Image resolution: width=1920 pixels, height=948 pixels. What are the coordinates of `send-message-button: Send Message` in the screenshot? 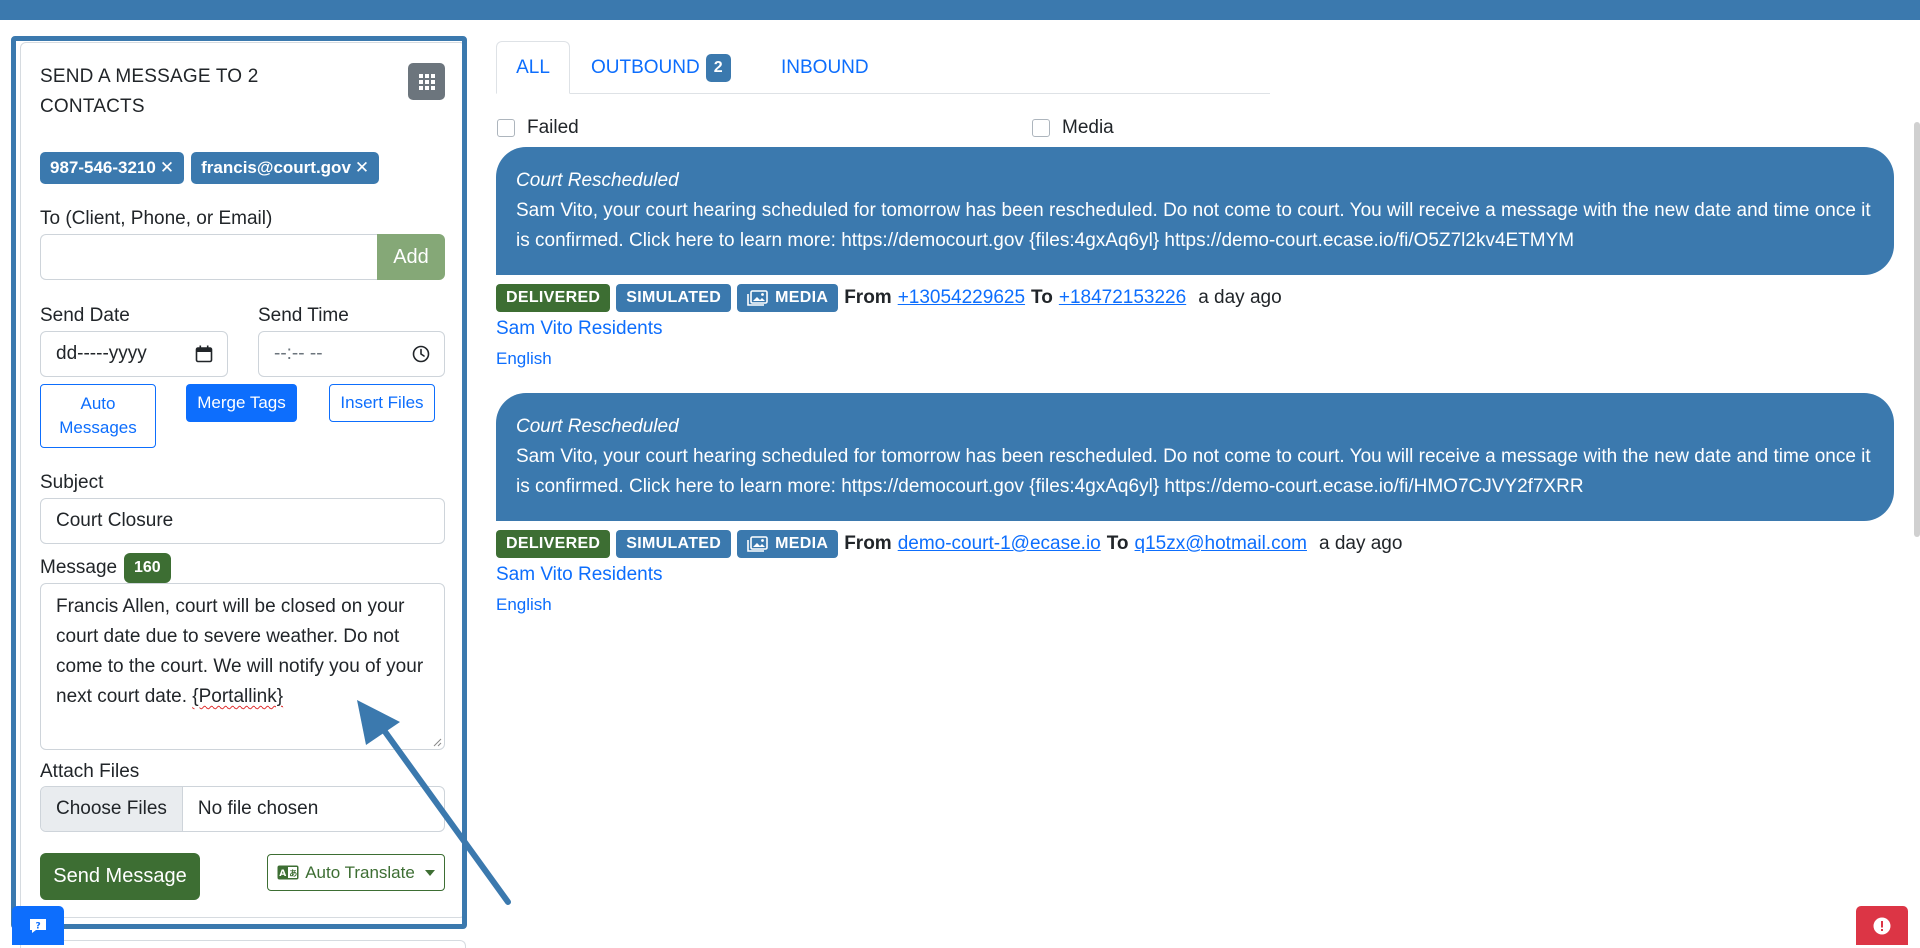 It's located at (120, 876).